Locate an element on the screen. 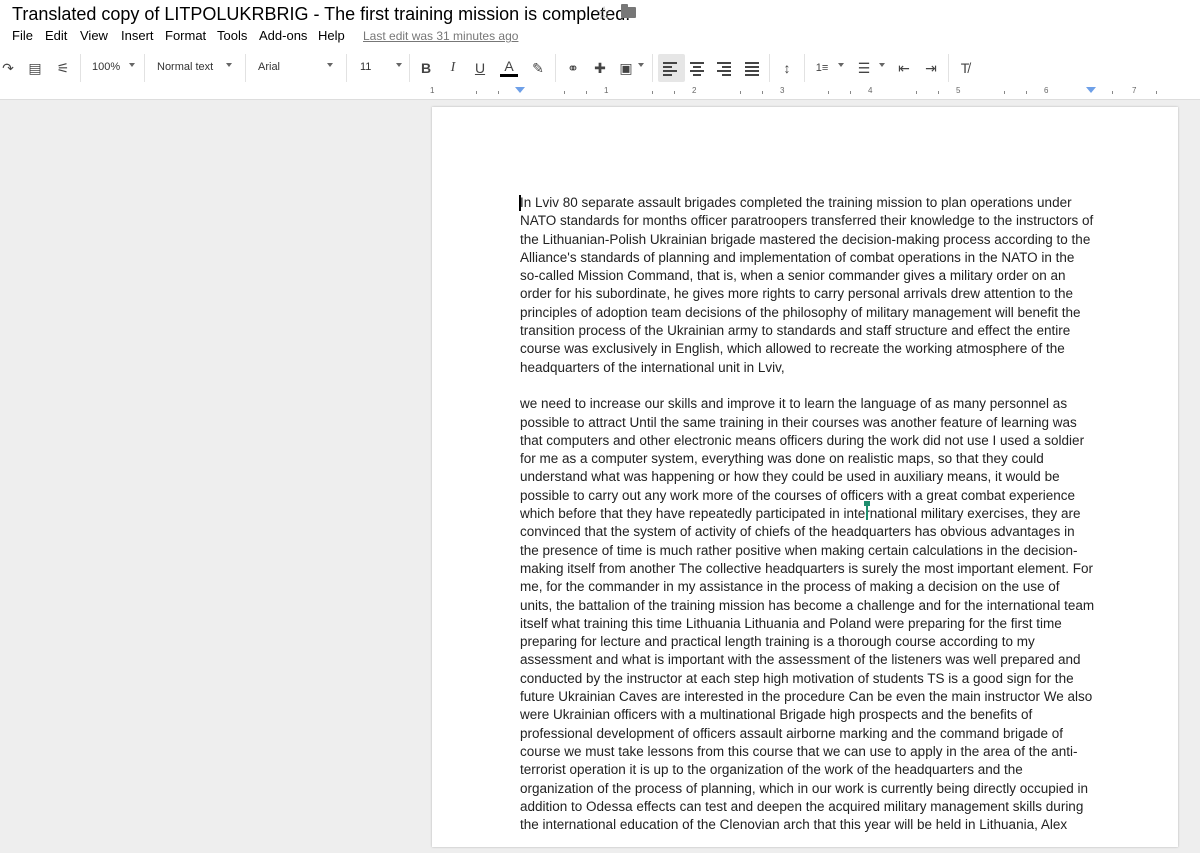 Image resolution: width=1200 pixels, height=853 pixels. paint-format-icon: ⚟ is located at coordinates (63, 68).